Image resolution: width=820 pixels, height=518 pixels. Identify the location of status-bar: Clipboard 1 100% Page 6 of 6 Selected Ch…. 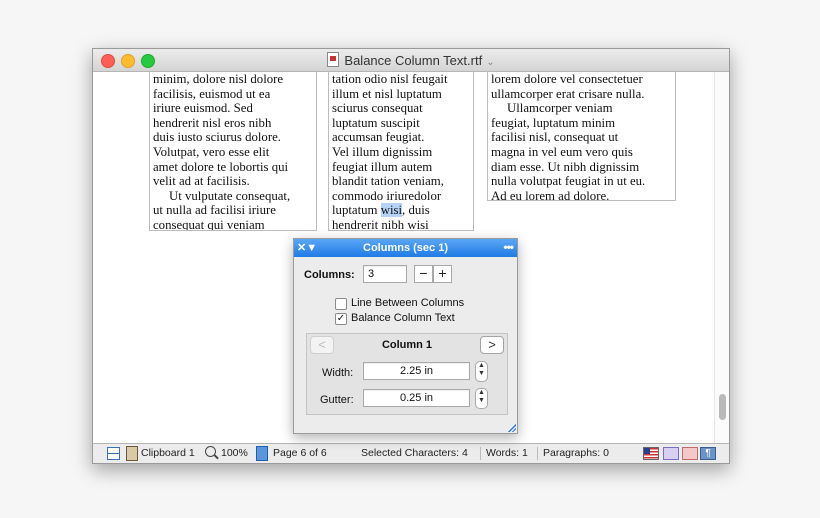
(411, 453).